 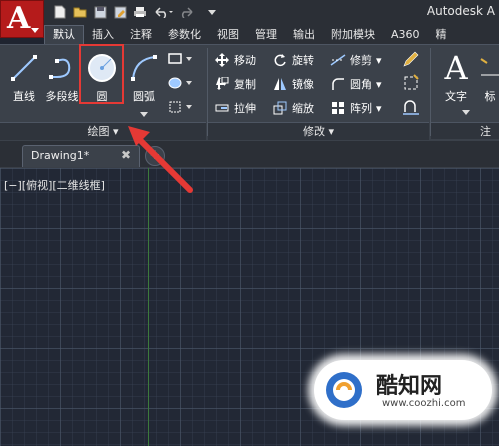 What do you see at coordinates (98, 131) in the screenshot?
I see `draw-panel-label: 绘图` at bounding box center [98, 131].